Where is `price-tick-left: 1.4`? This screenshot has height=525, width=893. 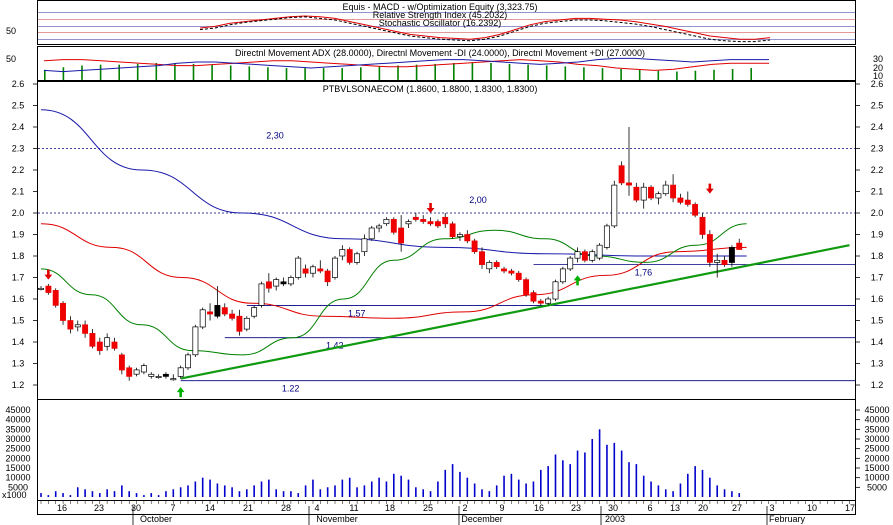
price-tick-left: 1.4 is located at coordinates (18, 342).